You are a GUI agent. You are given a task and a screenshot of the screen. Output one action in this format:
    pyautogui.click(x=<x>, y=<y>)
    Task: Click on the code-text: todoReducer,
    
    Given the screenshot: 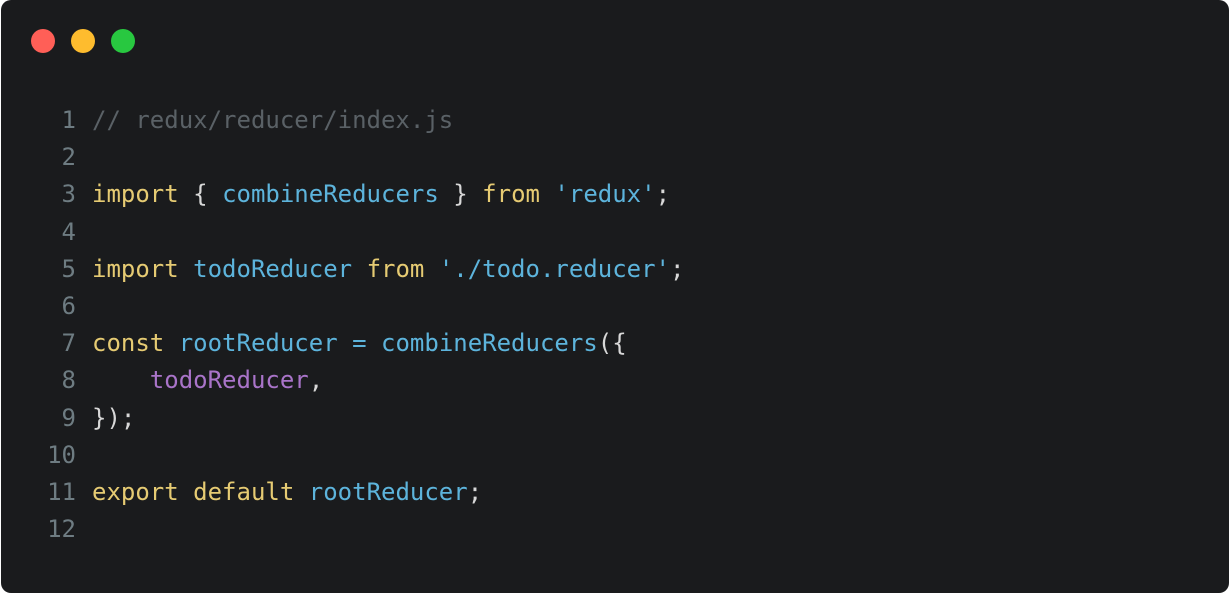 What is the action you would take?
    pyautogui.click(x=207, y=380)
    